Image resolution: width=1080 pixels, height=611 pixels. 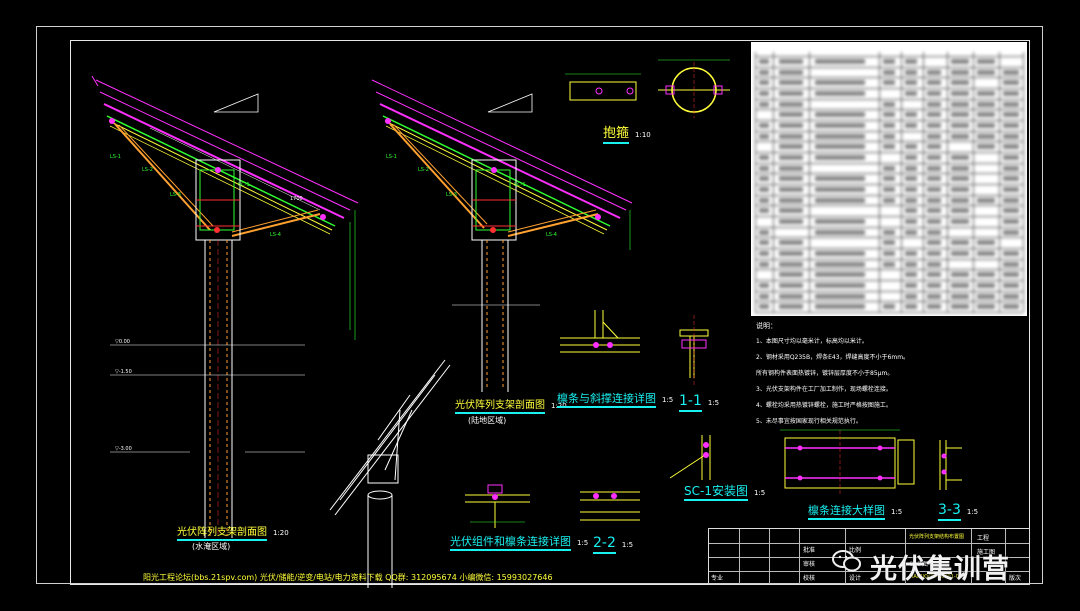 What do you see at coordinates (627, 545) in the screenshot?
I see `title-section-2-2-scale: 1:5` at bounding box center [627, 545].